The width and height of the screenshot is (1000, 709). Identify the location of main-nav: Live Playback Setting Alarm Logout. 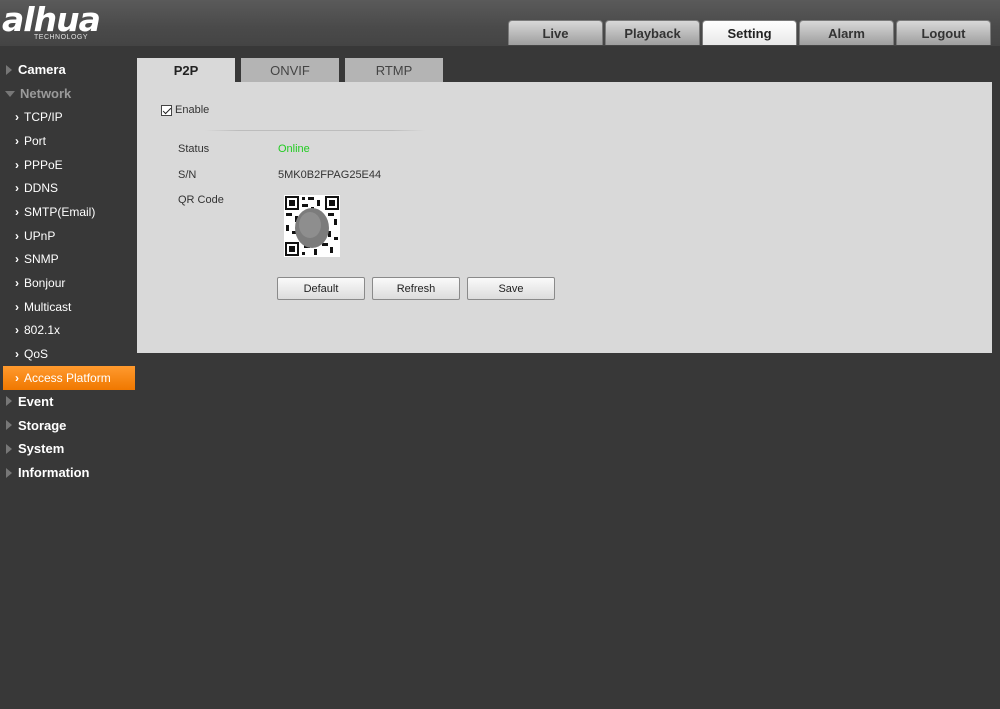
(750, 33).